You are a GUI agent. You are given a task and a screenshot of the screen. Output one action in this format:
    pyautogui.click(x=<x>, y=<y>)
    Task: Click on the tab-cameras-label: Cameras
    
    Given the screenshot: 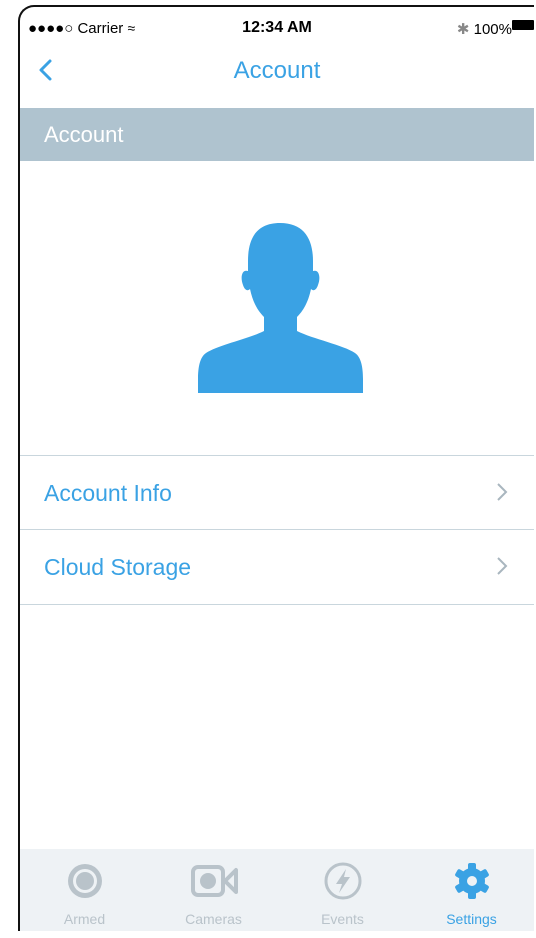 What is the action you would take?
    pyautogui.click(x=213, y=919)
    